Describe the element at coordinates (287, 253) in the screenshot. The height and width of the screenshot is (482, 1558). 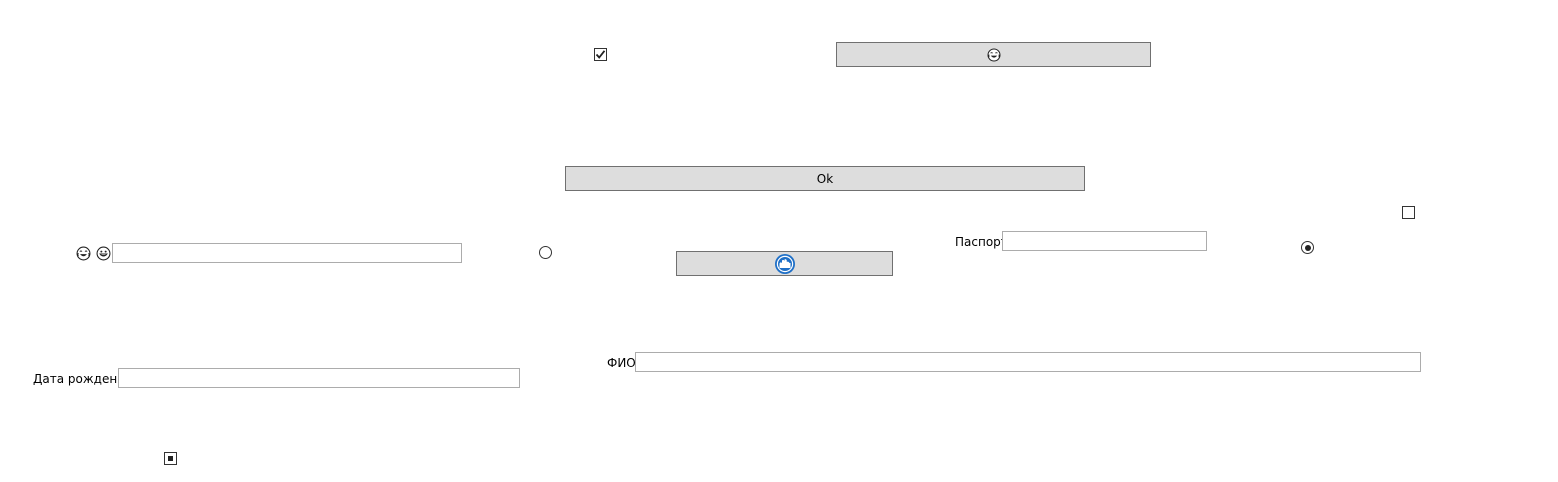
I see `emoji-text-field` at that location.